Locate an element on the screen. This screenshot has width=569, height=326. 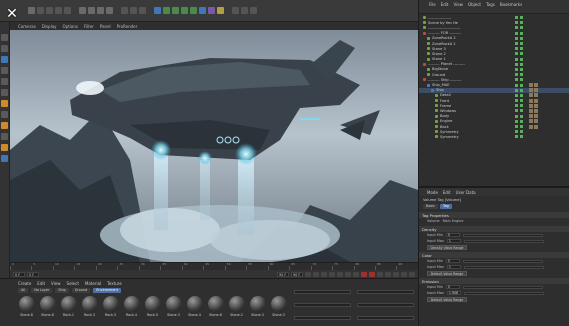
snapping-icon is located at coordinates (4, 103).